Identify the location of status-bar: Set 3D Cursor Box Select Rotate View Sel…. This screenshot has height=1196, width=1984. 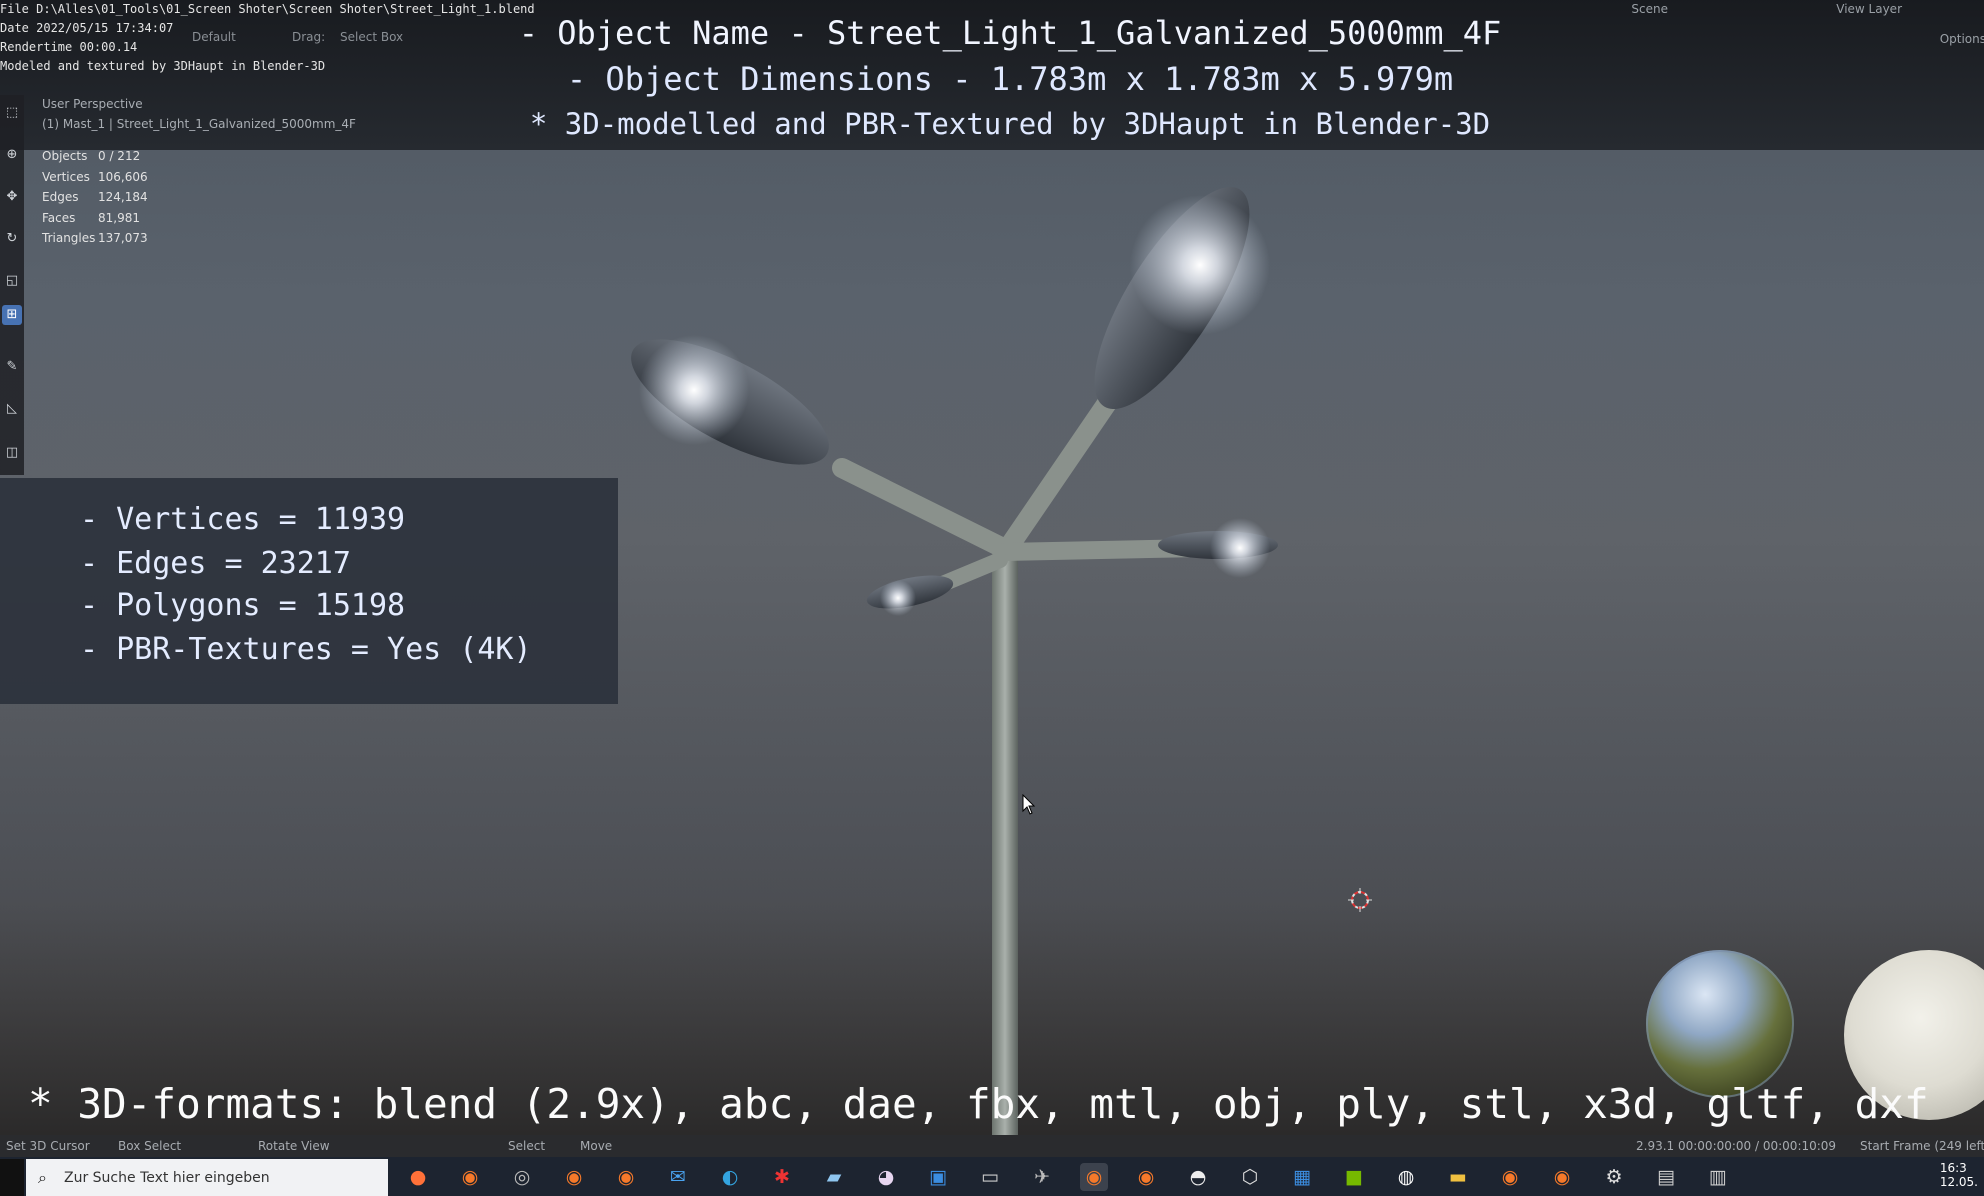
(992, 1146).